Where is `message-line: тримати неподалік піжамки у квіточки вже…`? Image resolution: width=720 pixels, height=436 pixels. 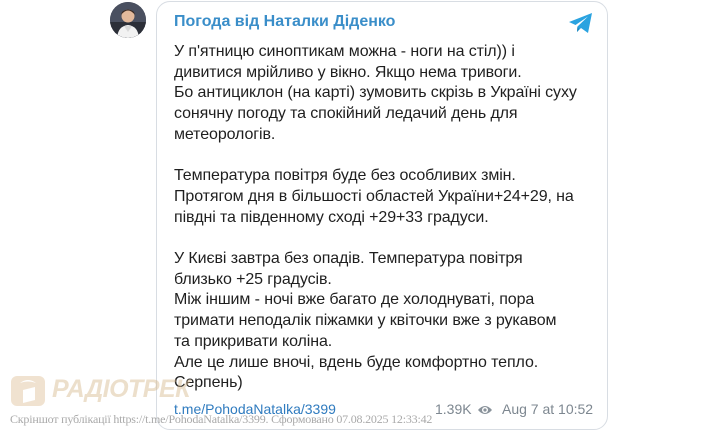
message-line: тримати неподалік піжамки у квіточки вже… is located at coordinates (365, 321).